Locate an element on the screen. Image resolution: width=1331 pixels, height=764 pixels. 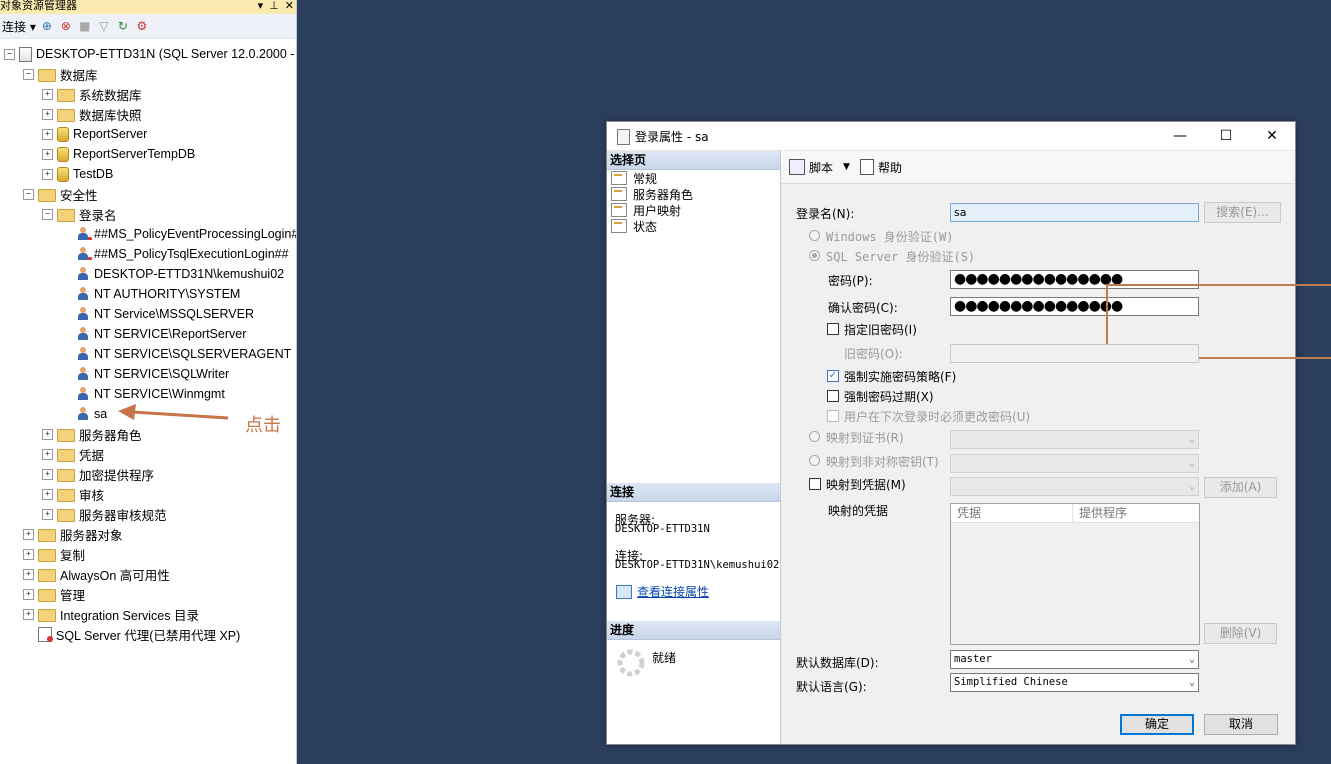
tree-node: + AlwaysOn 高可用性 is located at coordinates (96, 574).